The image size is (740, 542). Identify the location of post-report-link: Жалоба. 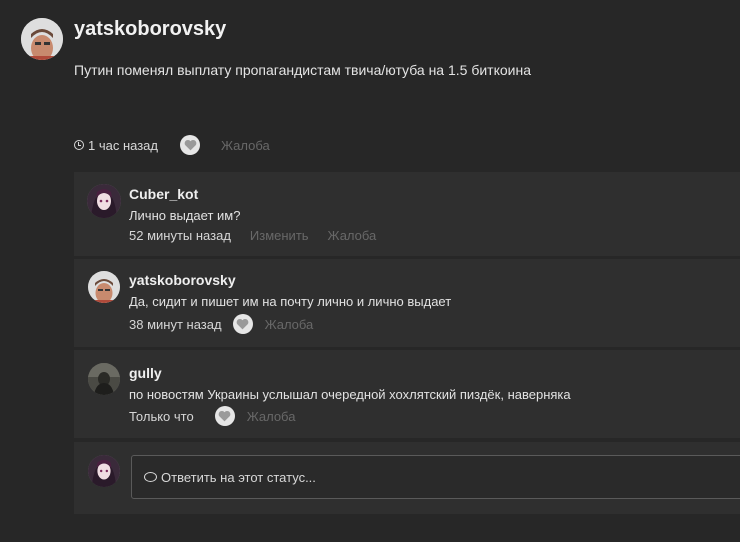
(245, 145).